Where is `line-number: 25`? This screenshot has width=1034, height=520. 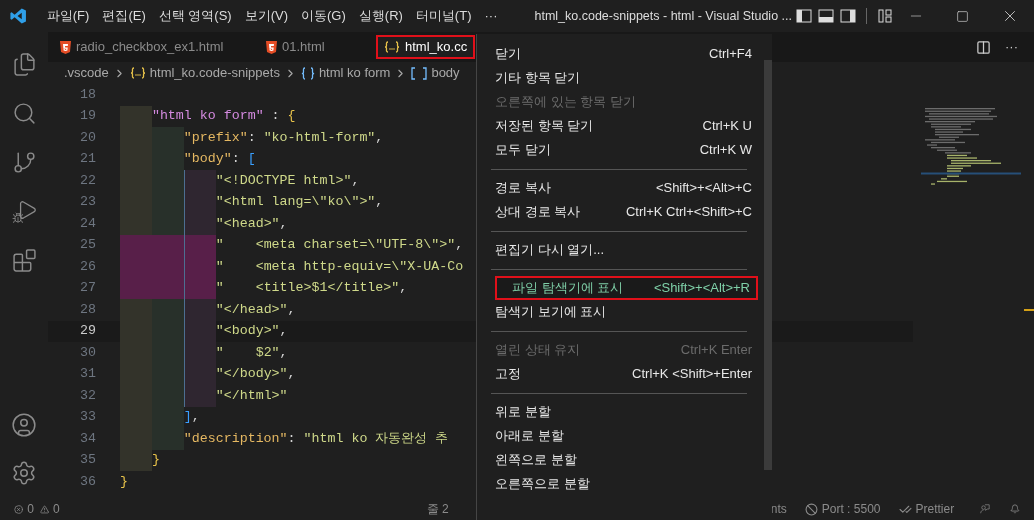 line-number: 25 is located at coordinates (87, 245).